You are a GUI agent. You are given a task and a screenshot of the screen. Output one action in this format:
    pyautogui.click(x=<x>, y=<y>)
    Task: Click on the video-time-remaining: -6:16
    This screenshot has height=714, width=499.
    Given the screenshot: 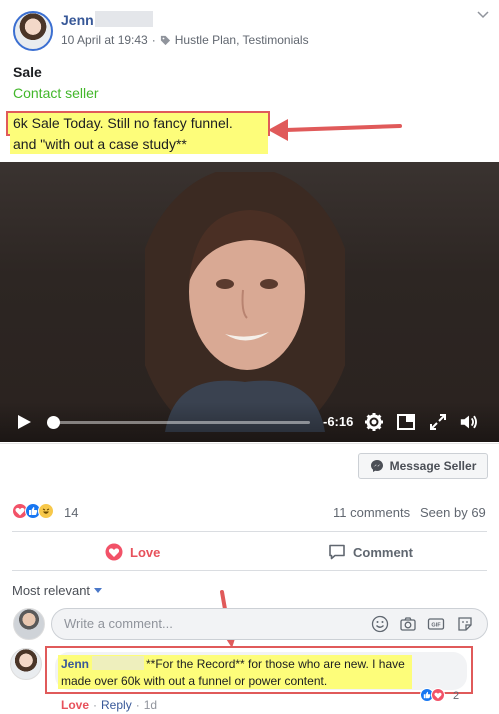 What is the action you would take?
    pyautogui.click(x=338, y=421)
    